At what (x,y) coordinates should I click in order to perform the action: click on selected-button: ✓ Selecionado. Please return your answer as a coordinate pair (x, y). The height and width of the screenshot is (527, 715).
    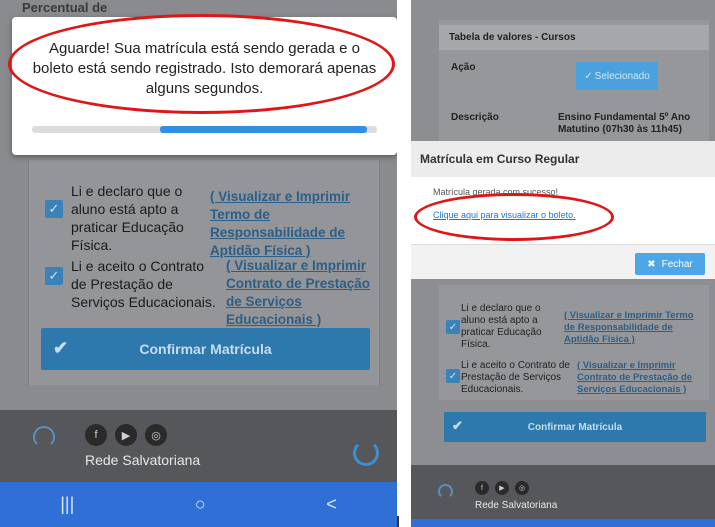
    Looking at the image, I should click on (617, 76).